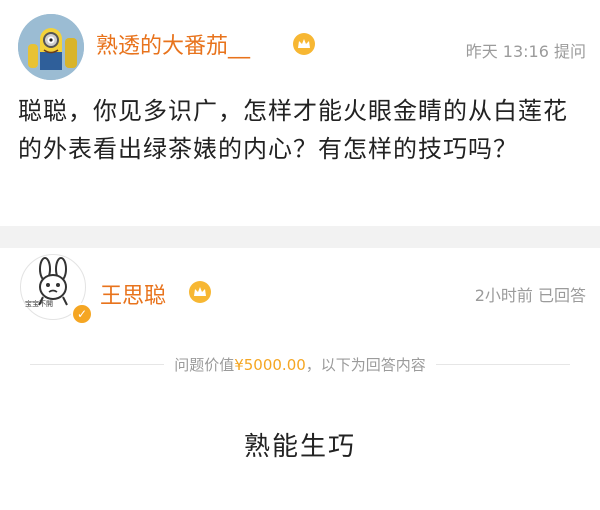 The image size is (600, 510). I want to click on answerer-avatar: 宝宝不開 ✓, so click(56, 289).